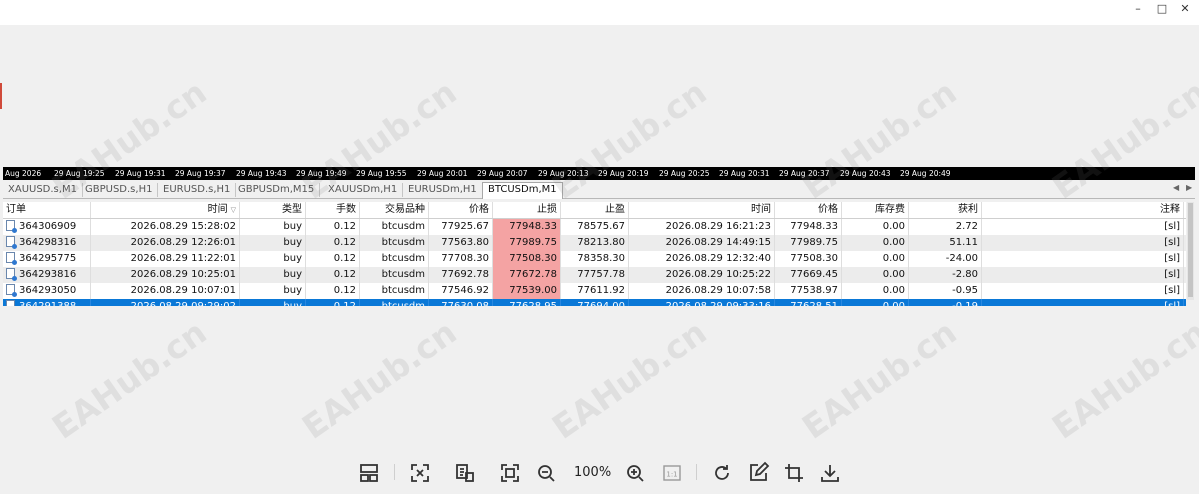 The height and width of the screenshot is (494, 1199). Describe the element at coordinates (1162, 9) in the screenshot. I see `maximize-icon: □` at that location.